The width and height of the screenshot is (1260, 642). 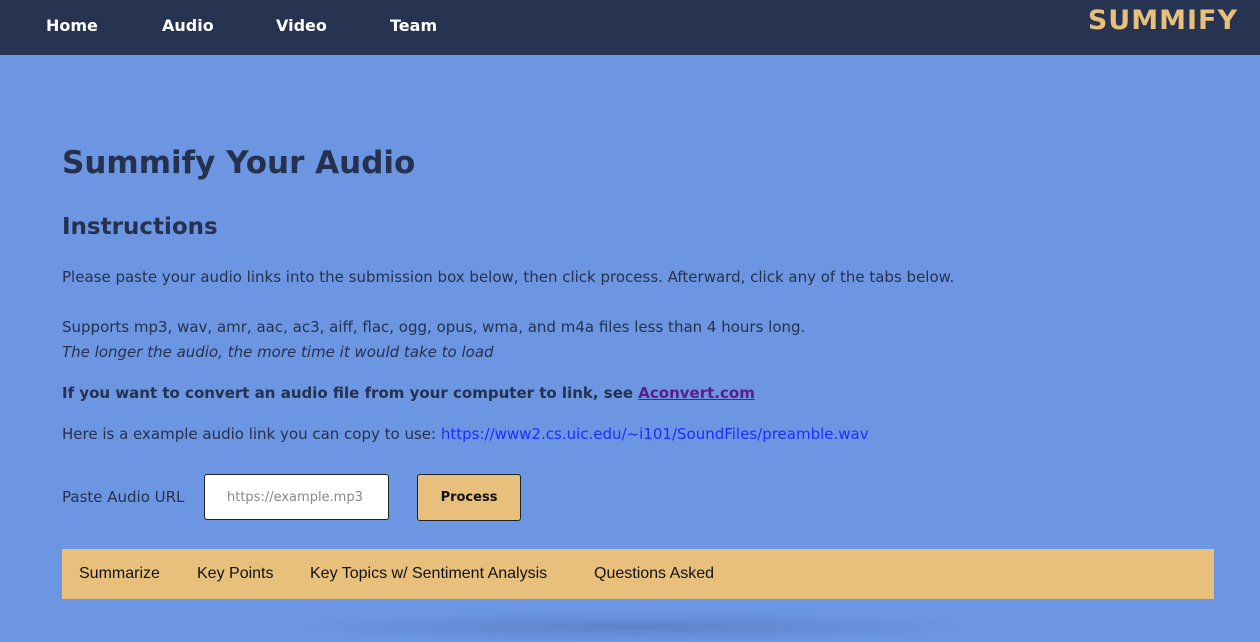 What do you see at coordinates (654, 574) in the screenshot?
I see `tab-questions-asked: Questions Asked` at bounding box center [654, 574].